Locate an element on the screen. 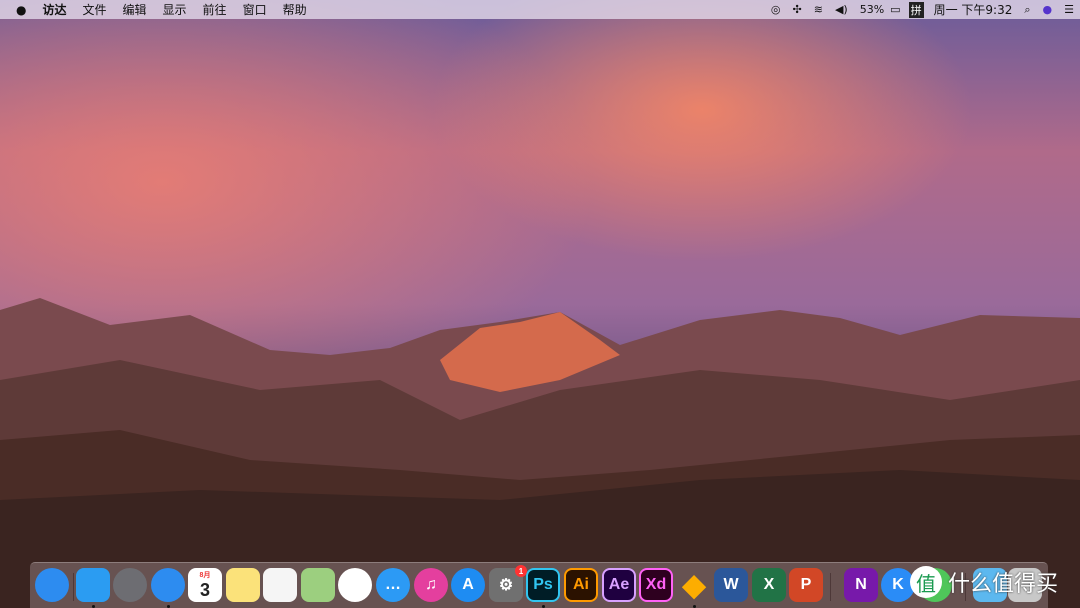  spotlight-search-icon: ⌕ is located at coordinates (1027, 10).